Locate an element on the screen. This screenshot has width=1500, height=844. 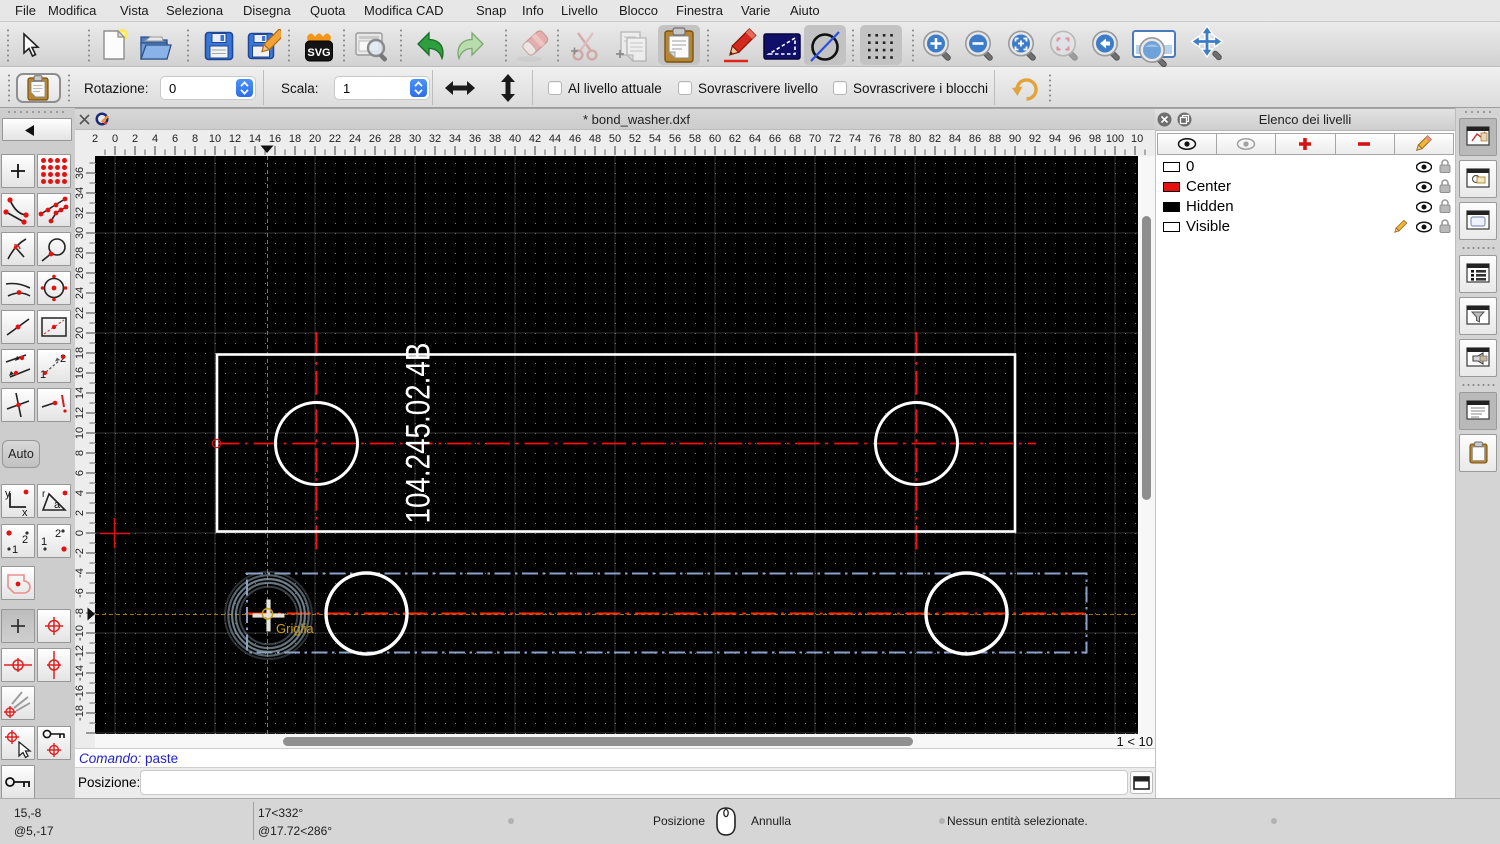
svg-text: -10 is located at coordinates (80, 633).